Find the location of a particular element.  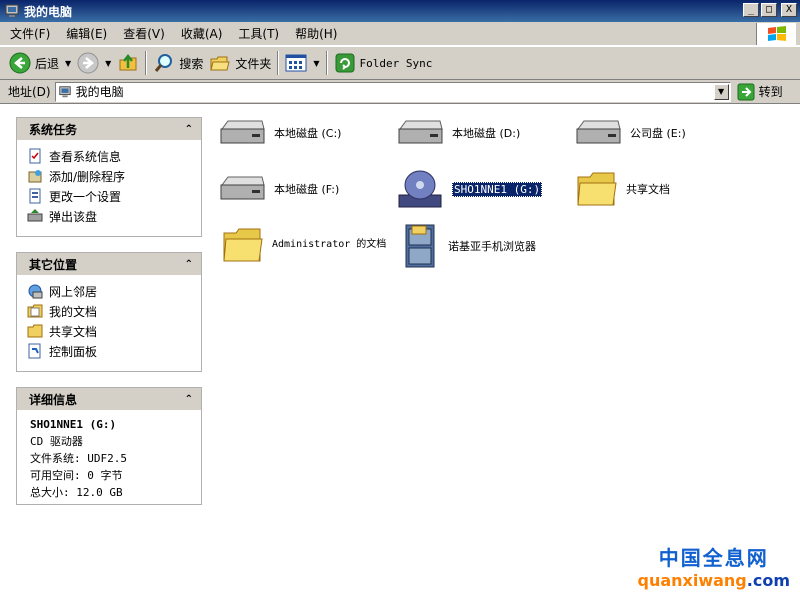

minimize-button: _ is located at coordinates (751, 10).